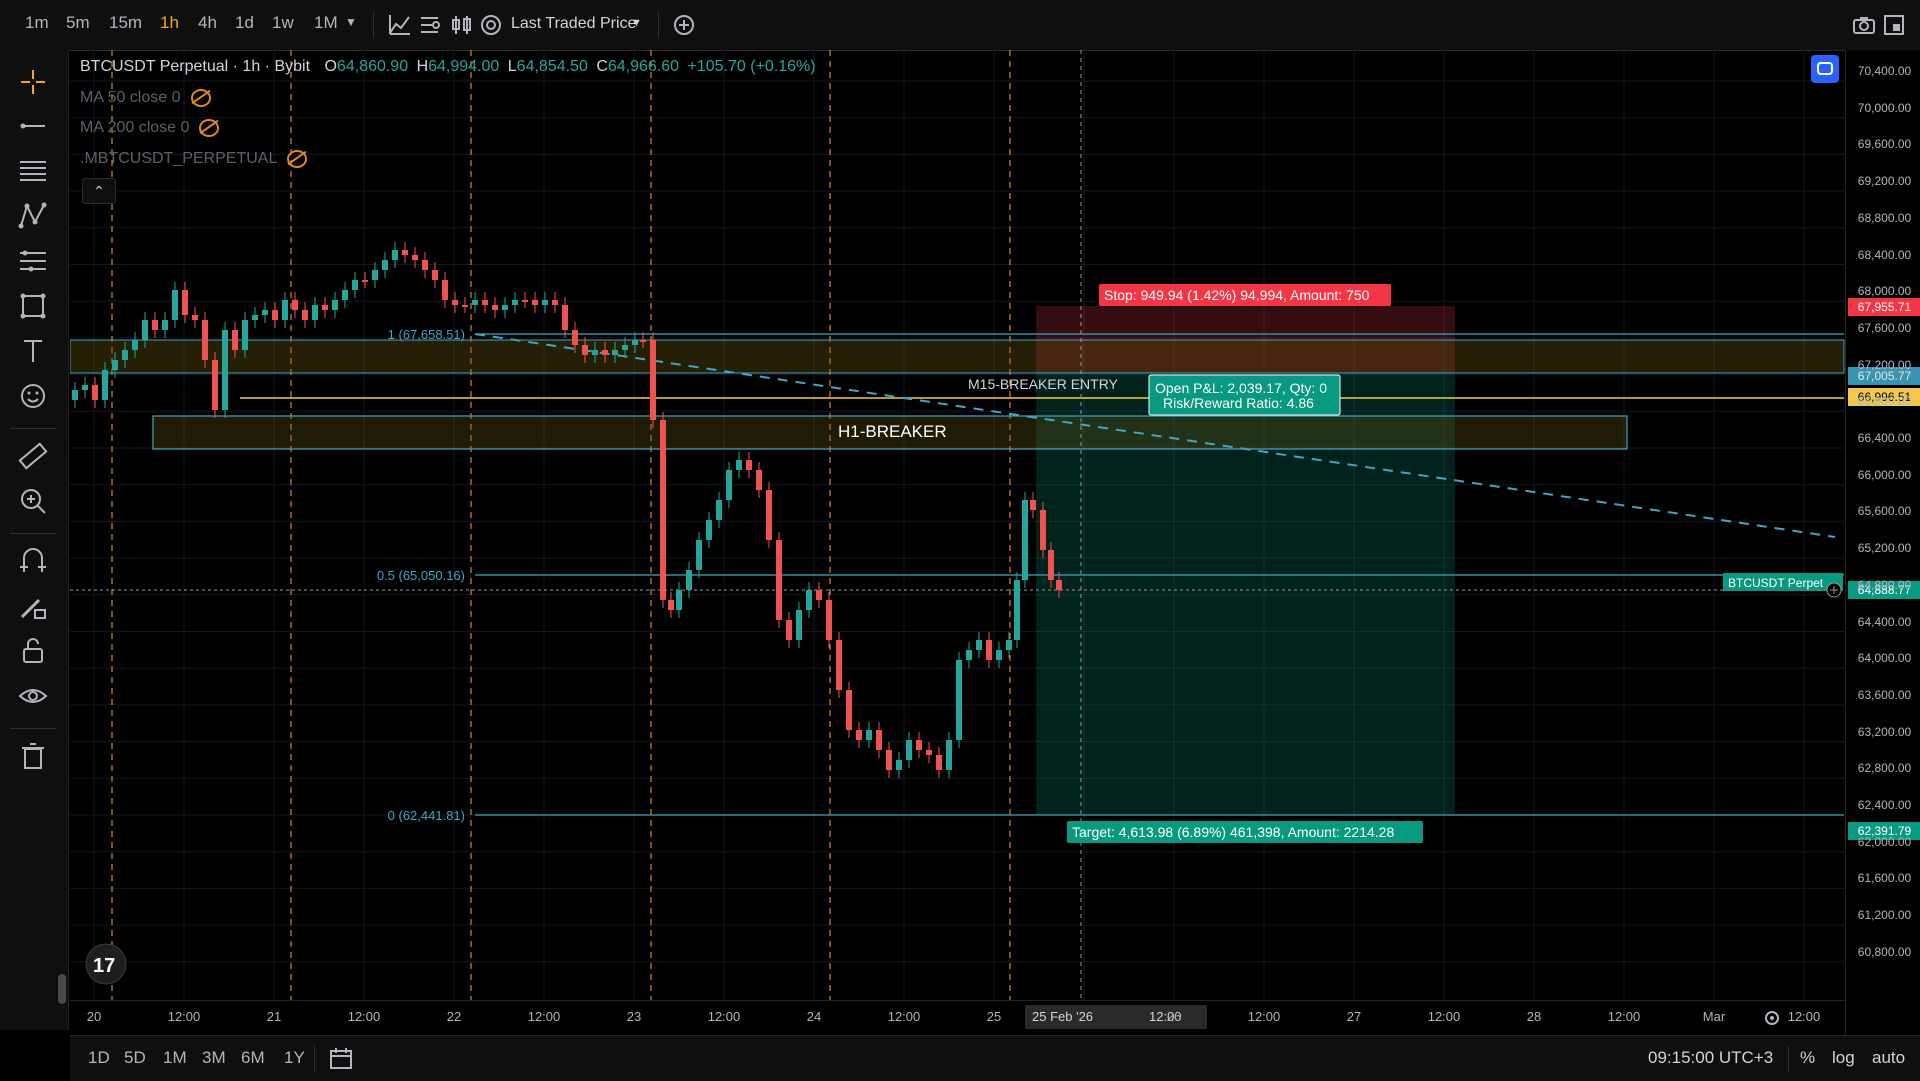  What do you see at coordinates (194, 159) in the screenshot?
I see `indicator-mark-price: .MBTCUSDT_PERPETUAL` at bounding box center [194, 159].